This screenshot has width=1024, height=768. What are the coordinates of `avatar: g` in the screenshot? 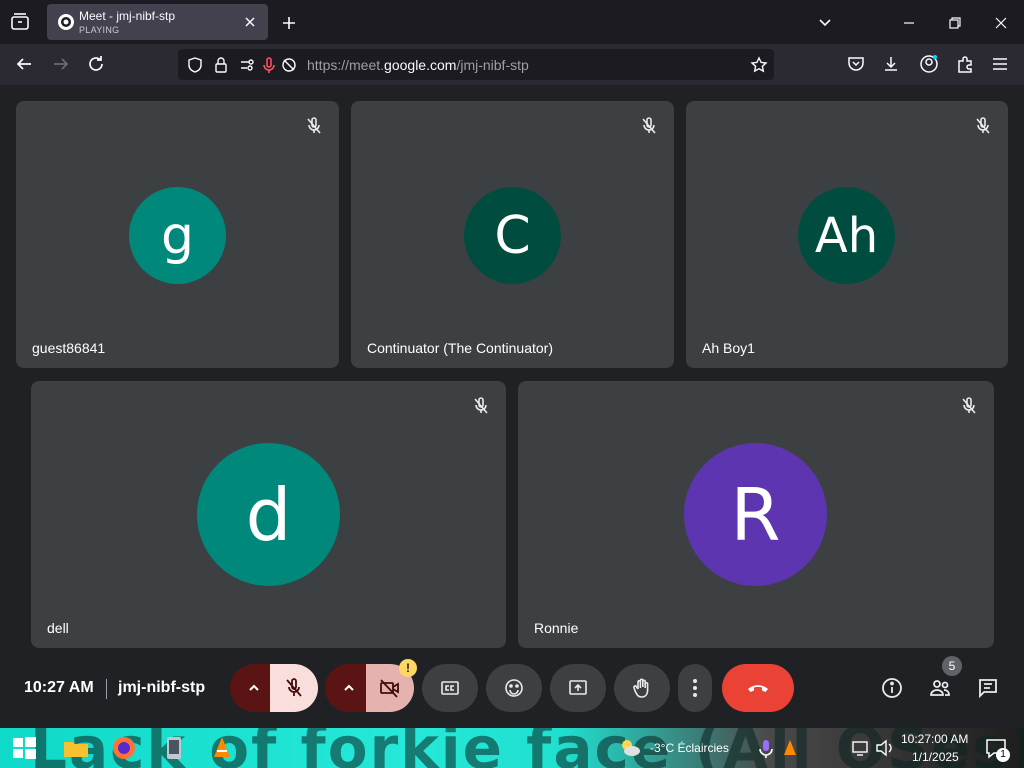 It's located at (177, 235).